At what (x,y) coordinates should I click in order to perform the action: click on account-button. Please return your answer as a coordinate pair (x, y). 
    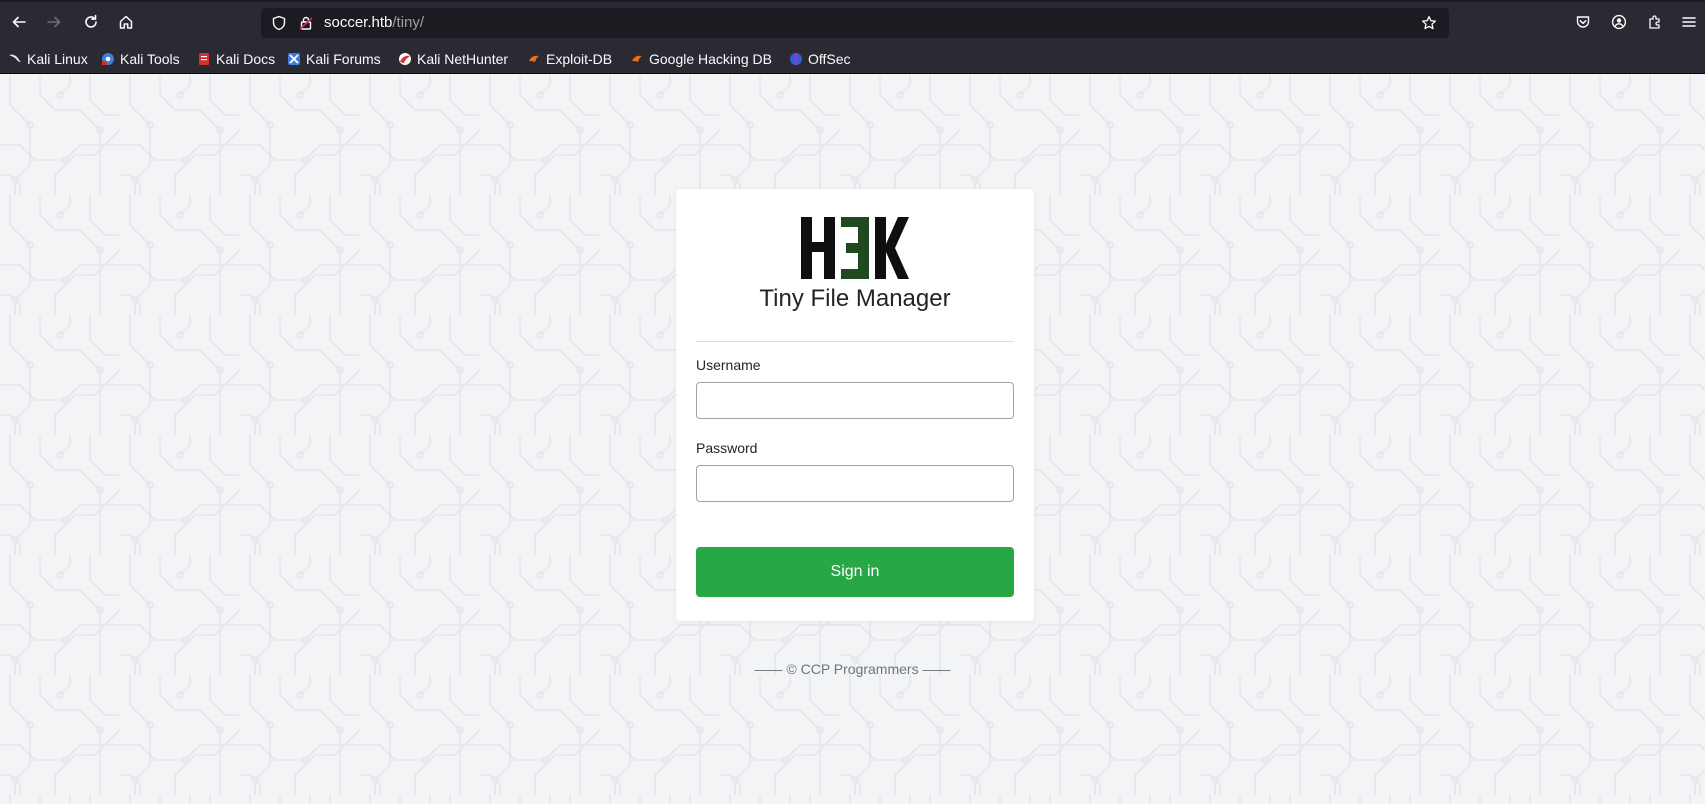
    Looking at the image, I should click on (1619, 22).